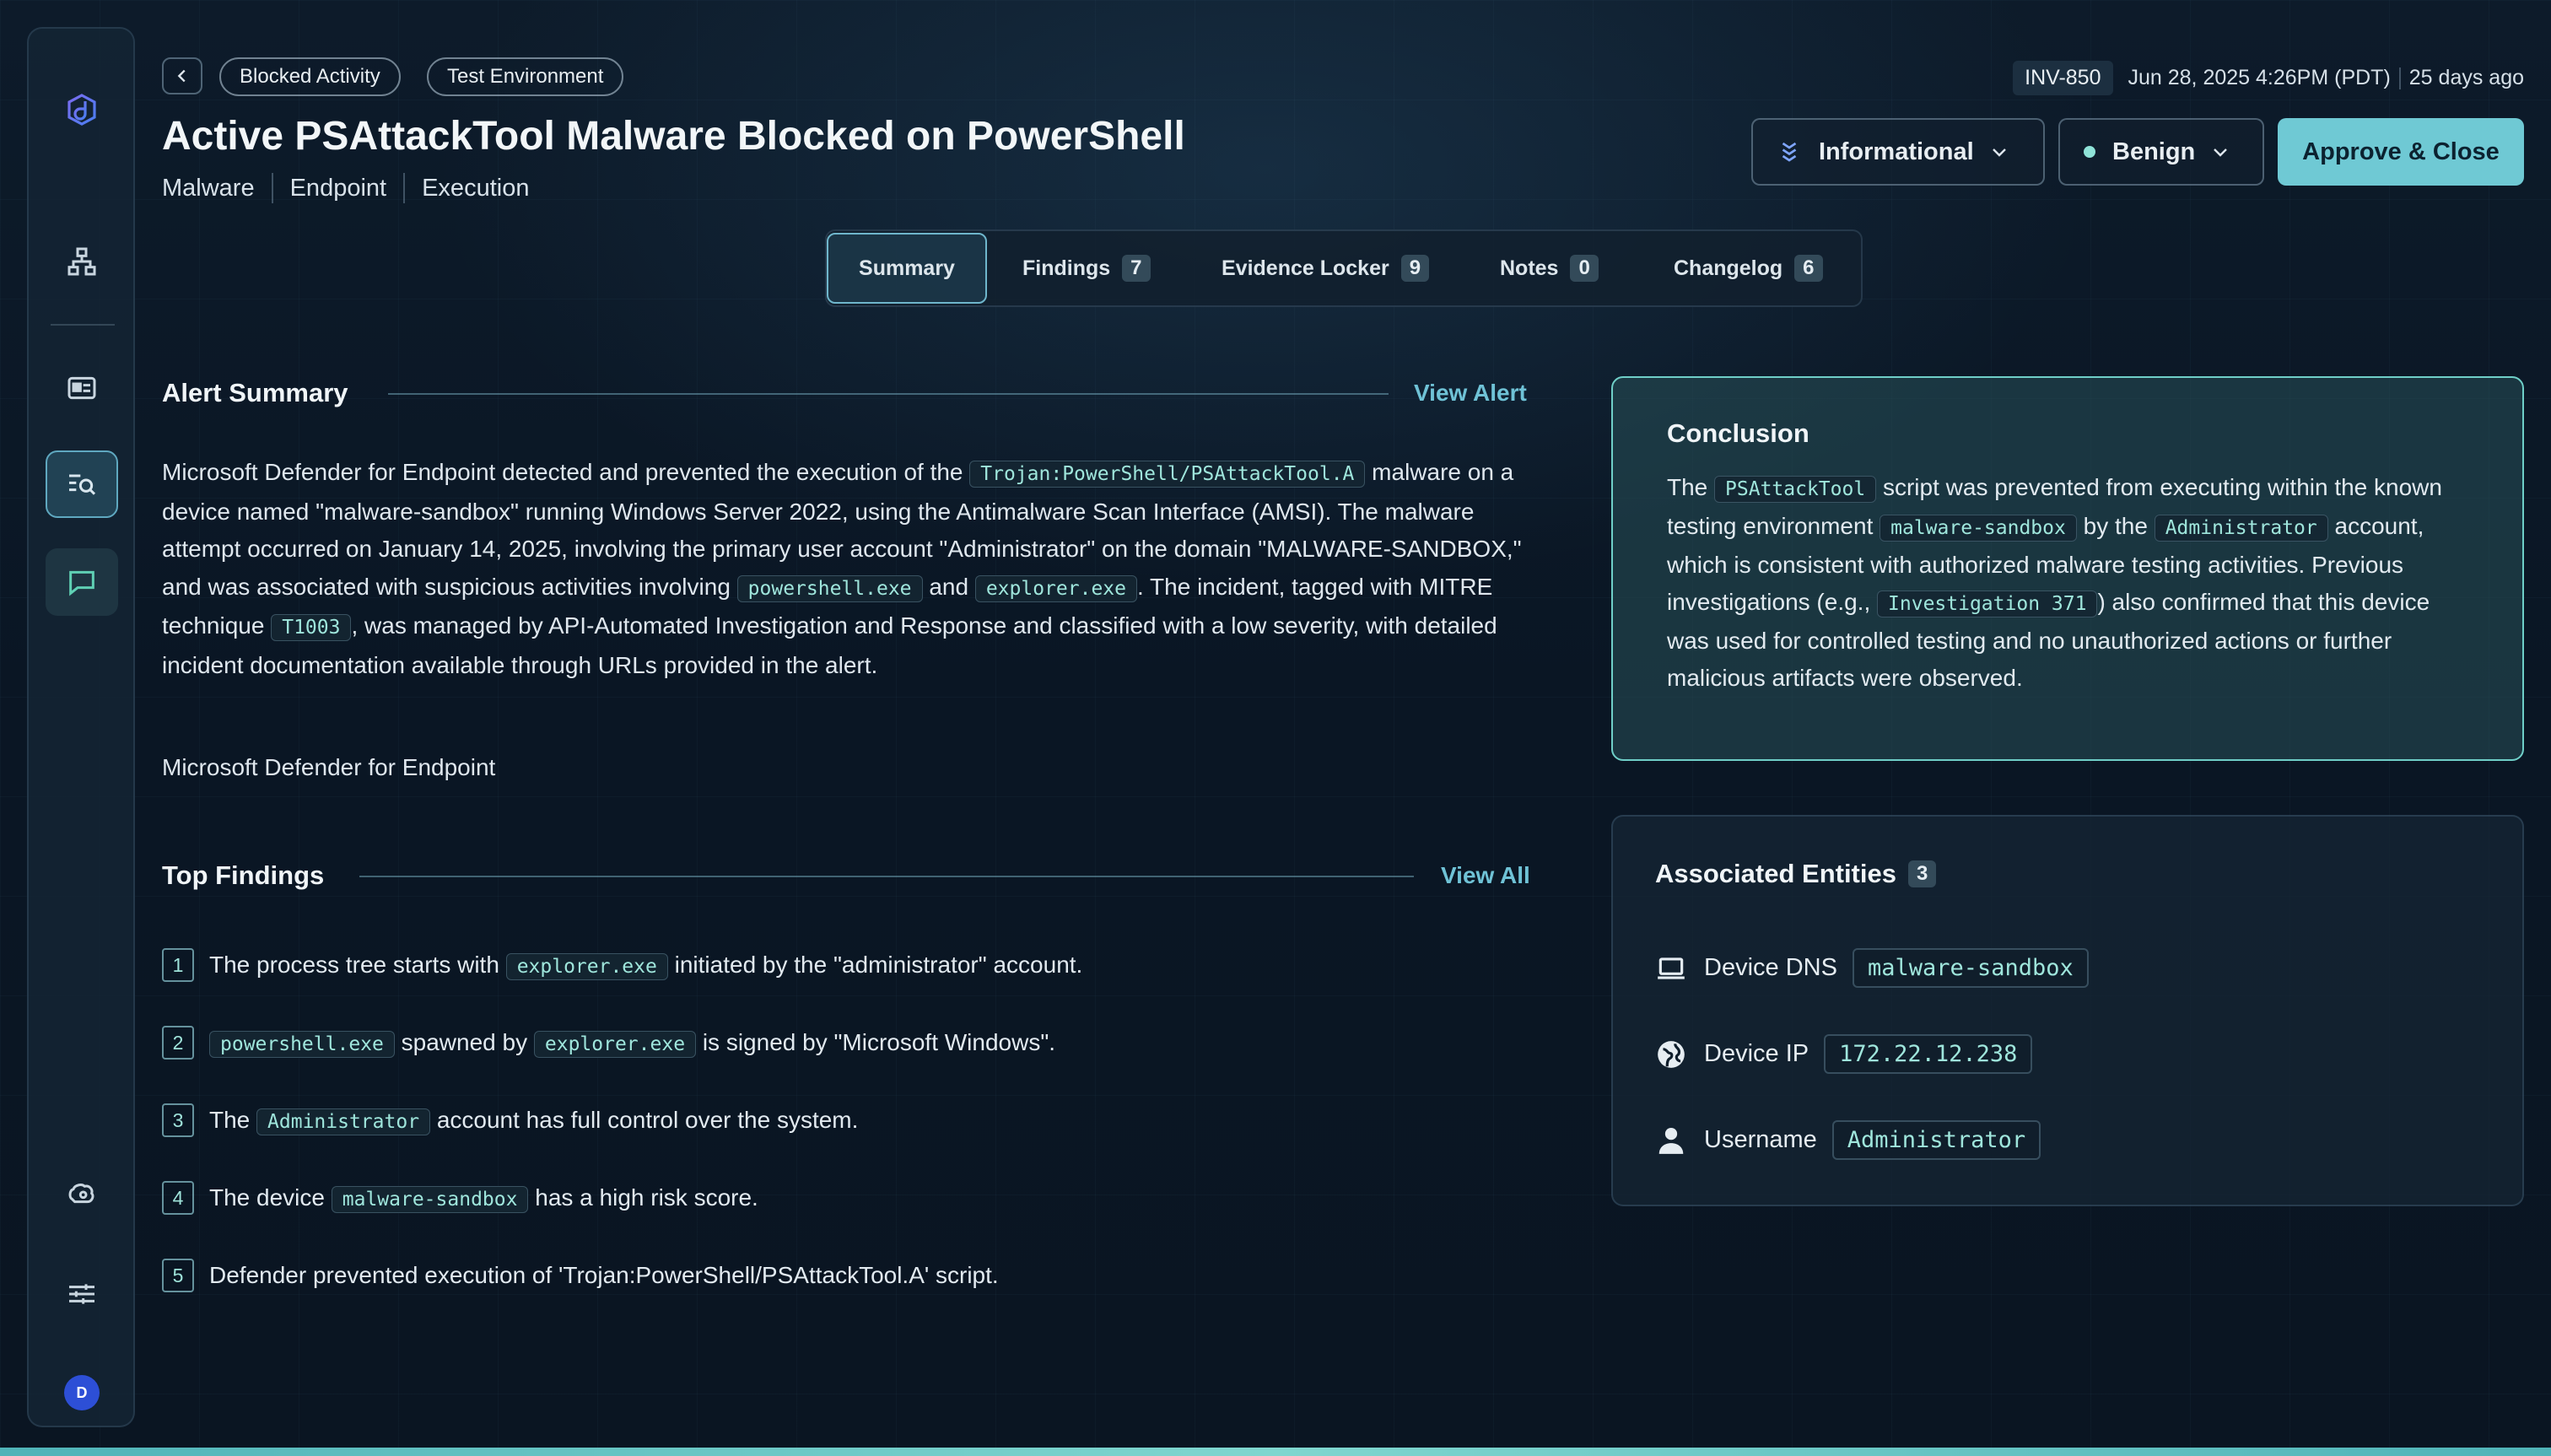  Describe the element at coordinates (1928, 1054) in the screenshot. I see `entity-value: 172.22.12.238` at that location.